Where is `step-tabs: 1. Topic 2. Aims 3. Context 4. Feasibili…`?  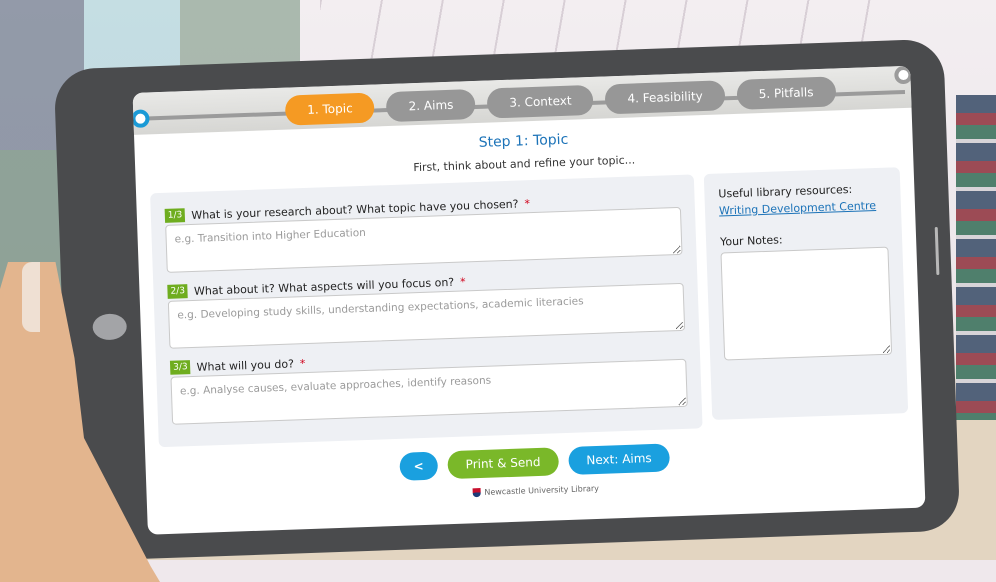
step-tabs: 1. Topic 2. Aims 3. Context 4. Feasibili… is located at coordinates (560, 101).